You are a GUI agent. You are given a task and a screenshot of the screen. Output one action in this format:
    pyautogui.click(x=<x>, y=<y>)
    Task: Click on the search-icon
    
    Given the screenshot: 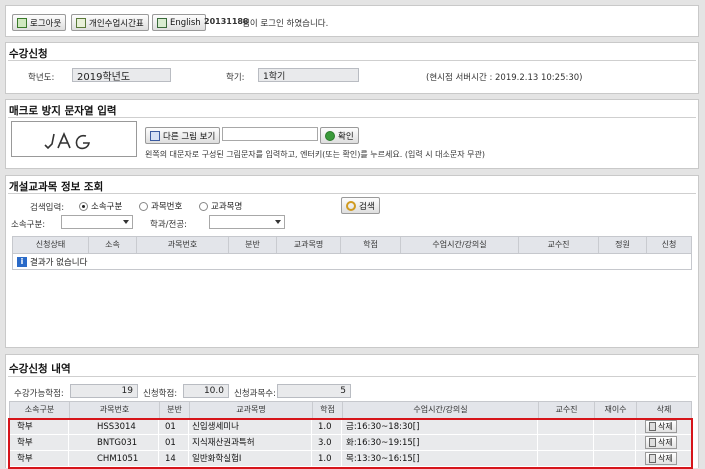 What is the action you would take?
    pyautogui.click(x=351, y=205)
    